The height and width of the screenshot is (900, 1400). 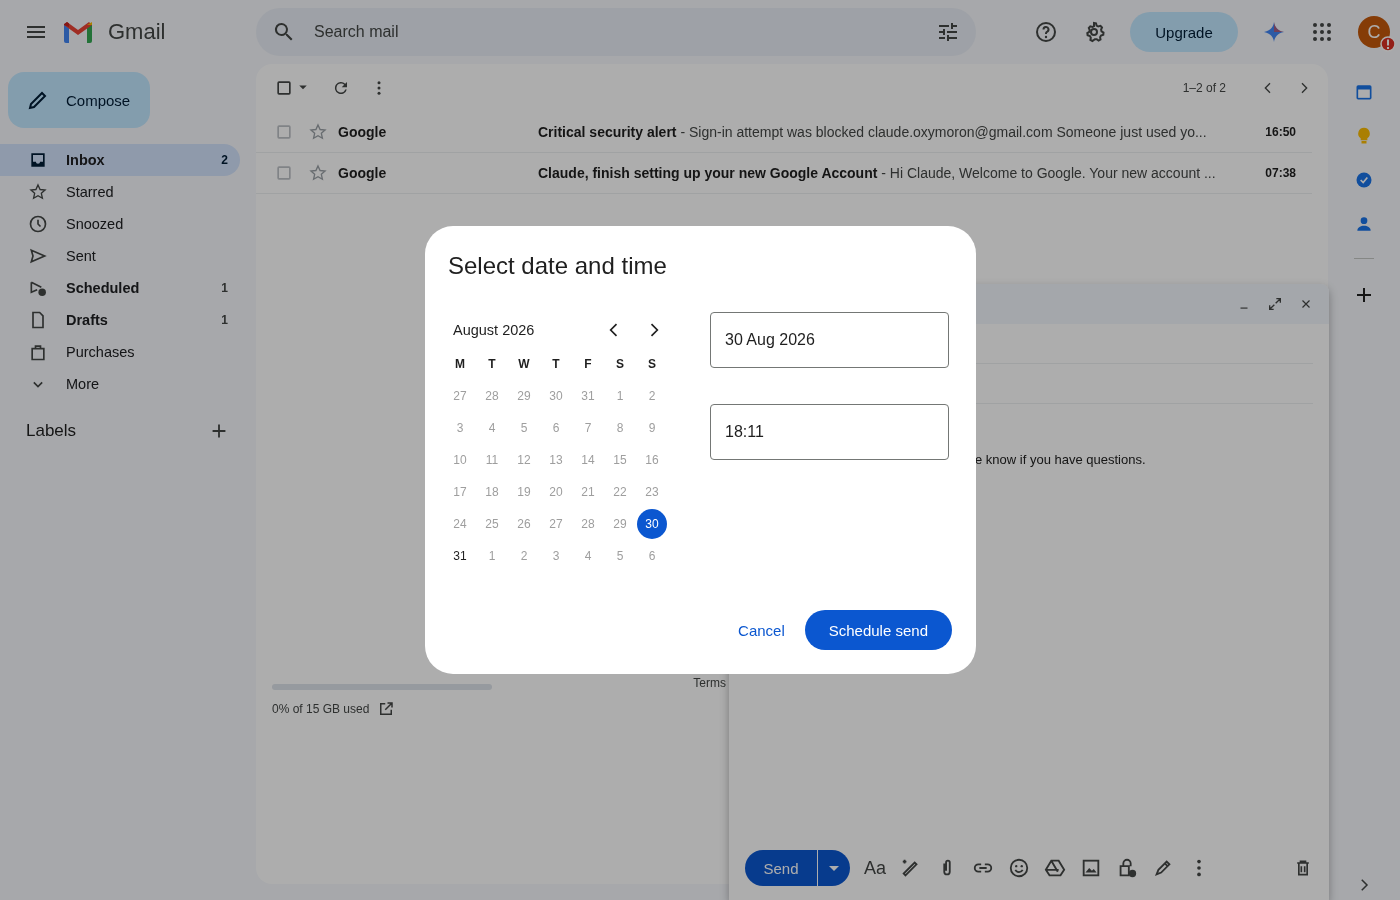 I want to click on calendar-day: 8, so click(x=620, y=428).